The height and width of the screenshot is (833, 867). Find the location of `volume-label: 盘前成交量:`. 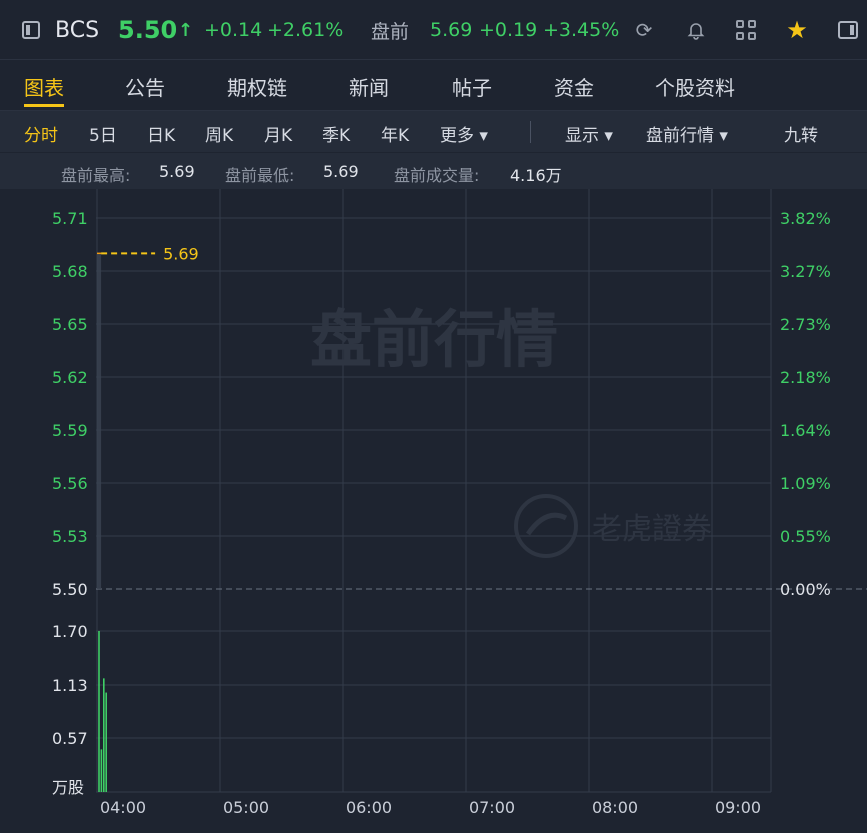

volume-label: 盘前成交量: is located at coordinates (437, 175).